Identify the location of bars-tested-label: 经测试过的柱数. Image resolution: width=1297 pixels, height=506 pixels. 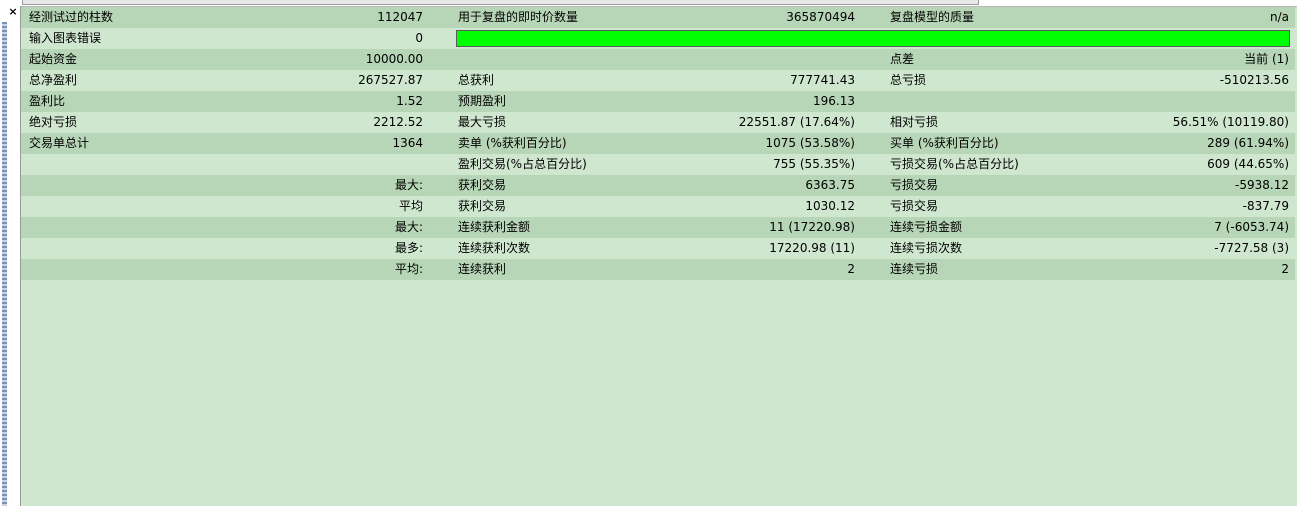
(71, 17).